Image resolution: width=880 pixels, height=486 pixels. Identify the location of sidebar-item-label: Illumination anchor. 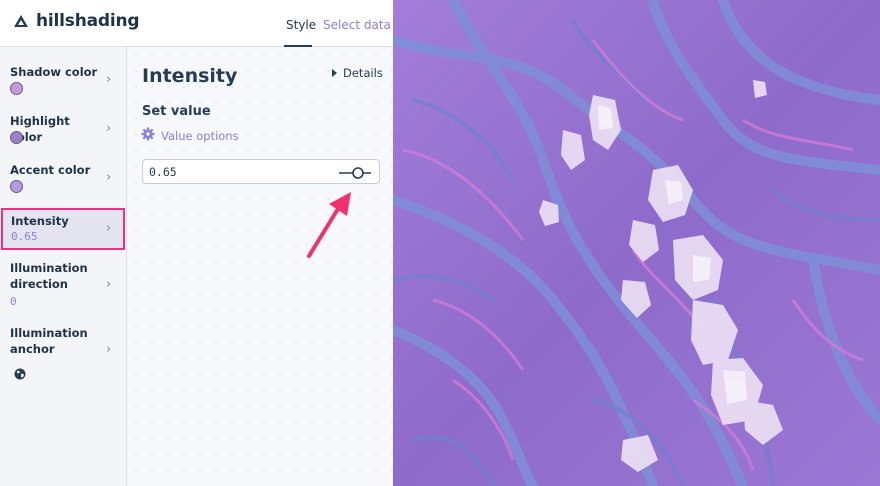
(49, 341).